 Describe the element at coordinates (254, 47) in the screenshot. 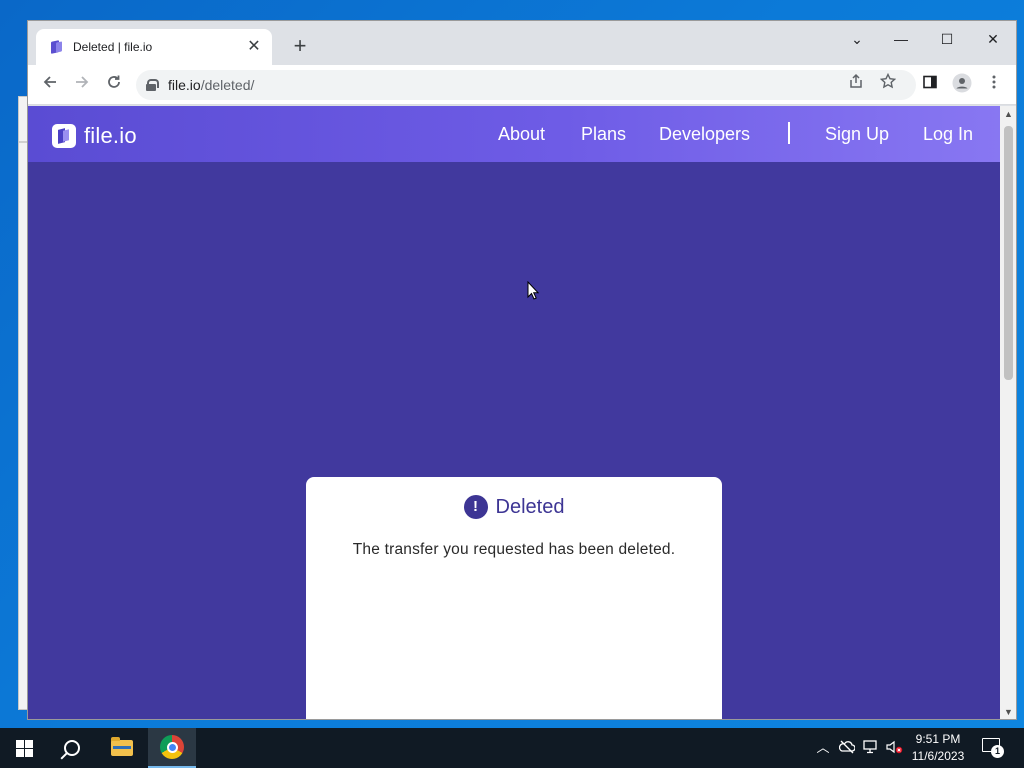

I see `tab-close-icon: ✕` at that location.